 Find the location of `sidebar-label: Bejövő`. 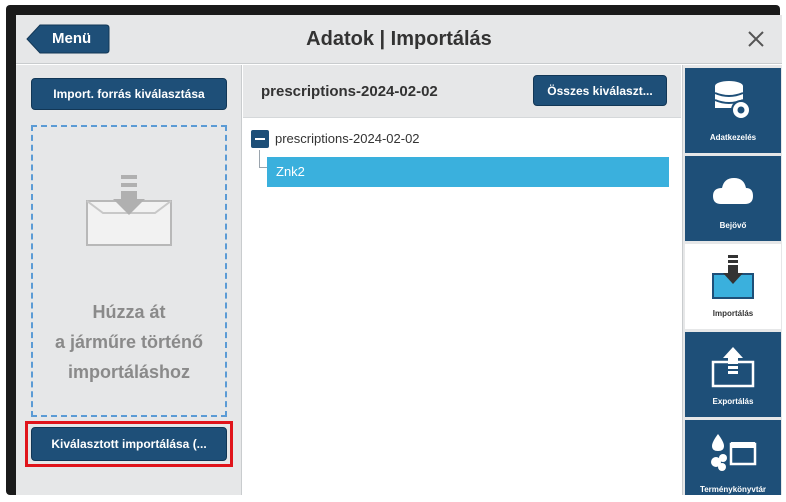

sidebar-label: Bejövő is located at coordinates (733, 225).